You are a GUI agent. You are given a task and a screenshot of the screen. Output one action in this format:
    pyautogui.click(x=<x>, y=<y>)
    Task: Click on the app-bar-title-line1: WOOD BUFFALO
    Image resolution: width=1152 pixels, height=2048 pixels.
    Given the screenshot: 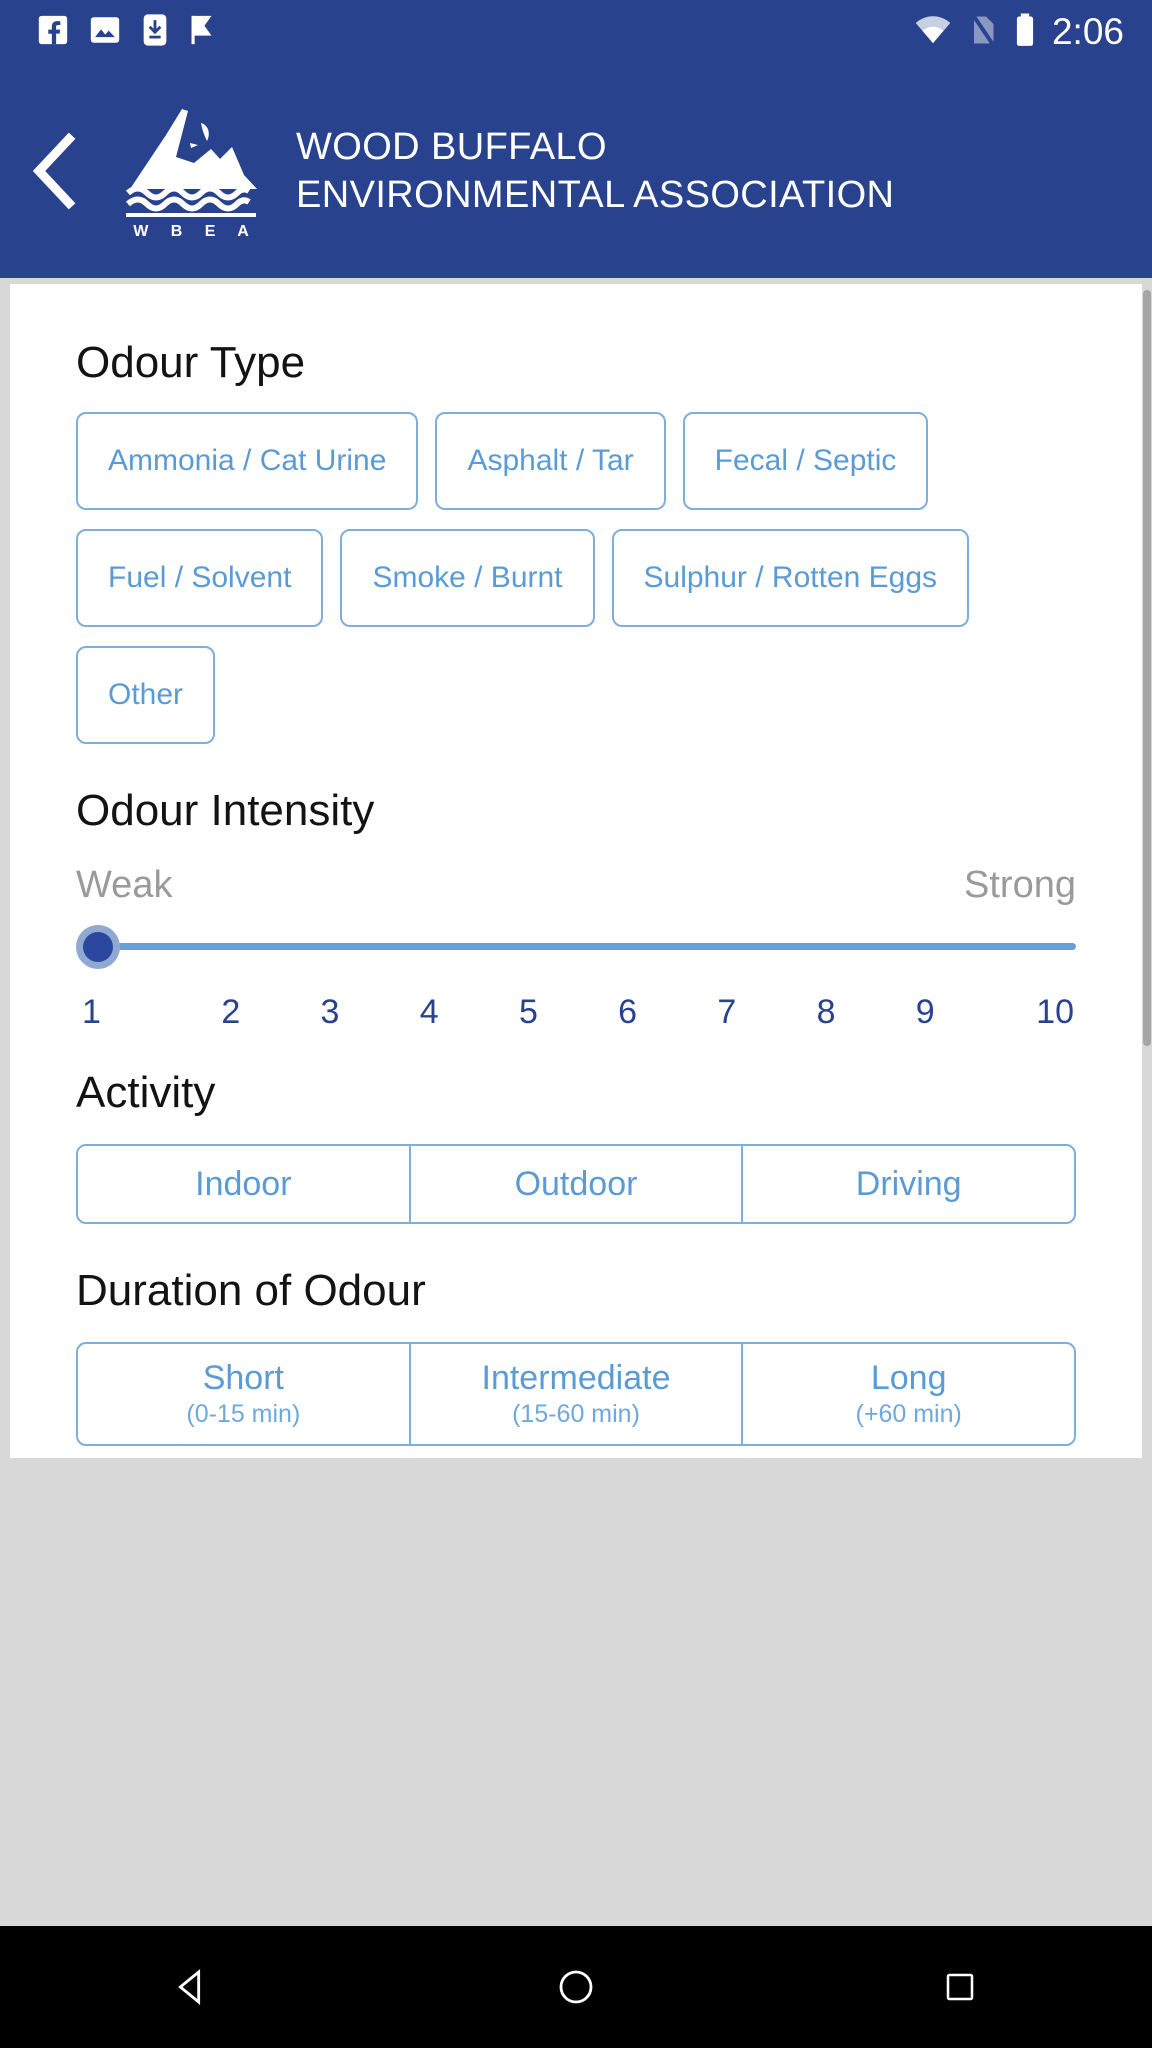 What is the action you would take?
    pyautogui.click(x=451, y=147)
    